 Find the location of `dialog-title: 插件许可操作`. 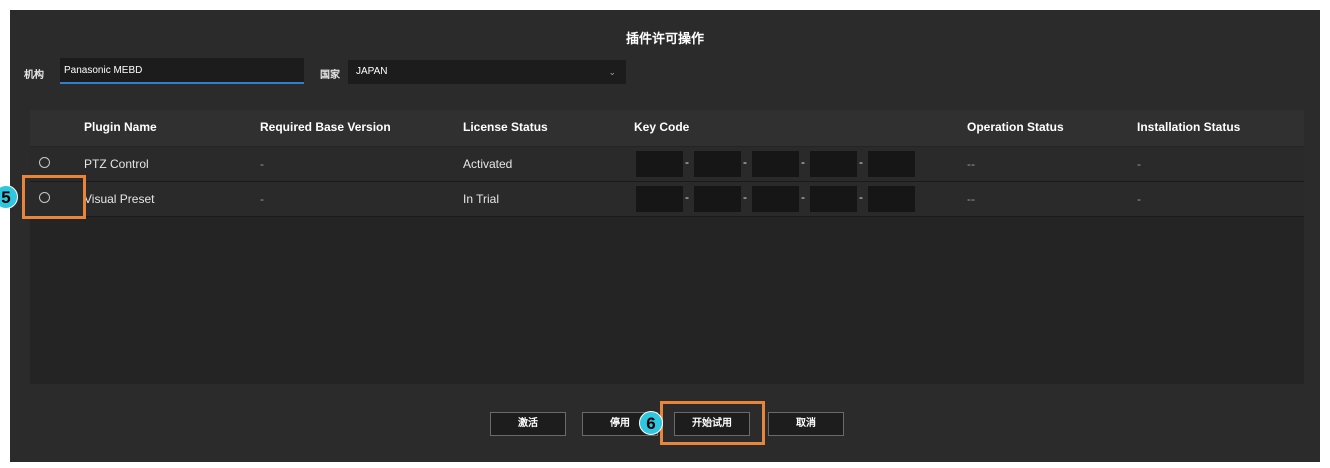

dialog-title: 插件许可操作 is located at coordinates (664, 38).